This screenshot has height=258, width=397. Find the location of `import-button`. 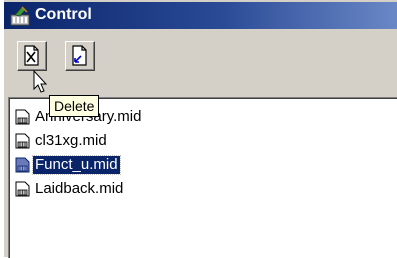

import-button is located at coordinates (80, 56).